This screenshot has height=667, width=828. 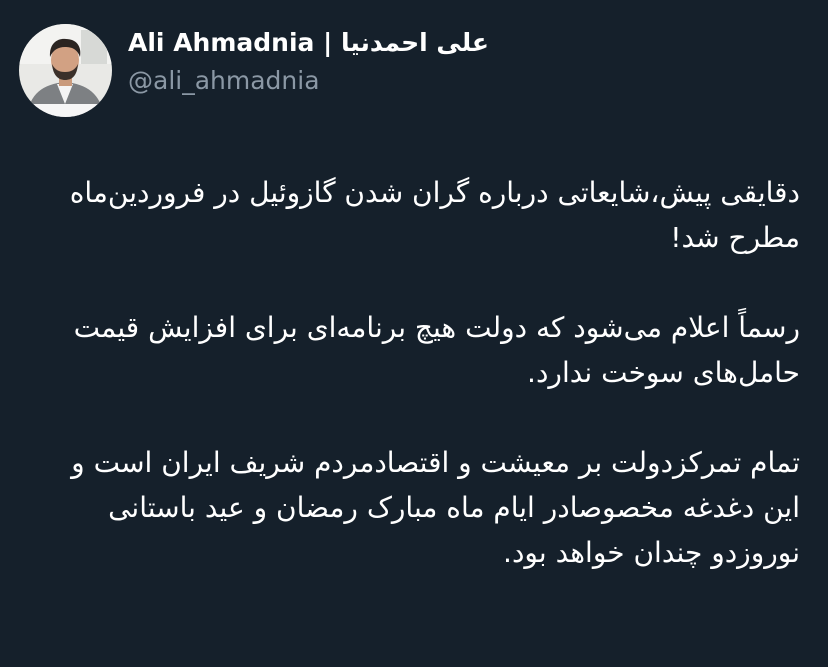 What do you see at coordinates (308, 62) in the screenshot?
I see `author-names: Ali Ahmadnia | علی احمدنیا @ali_ahmadnia` at bounding box center [308, 62].